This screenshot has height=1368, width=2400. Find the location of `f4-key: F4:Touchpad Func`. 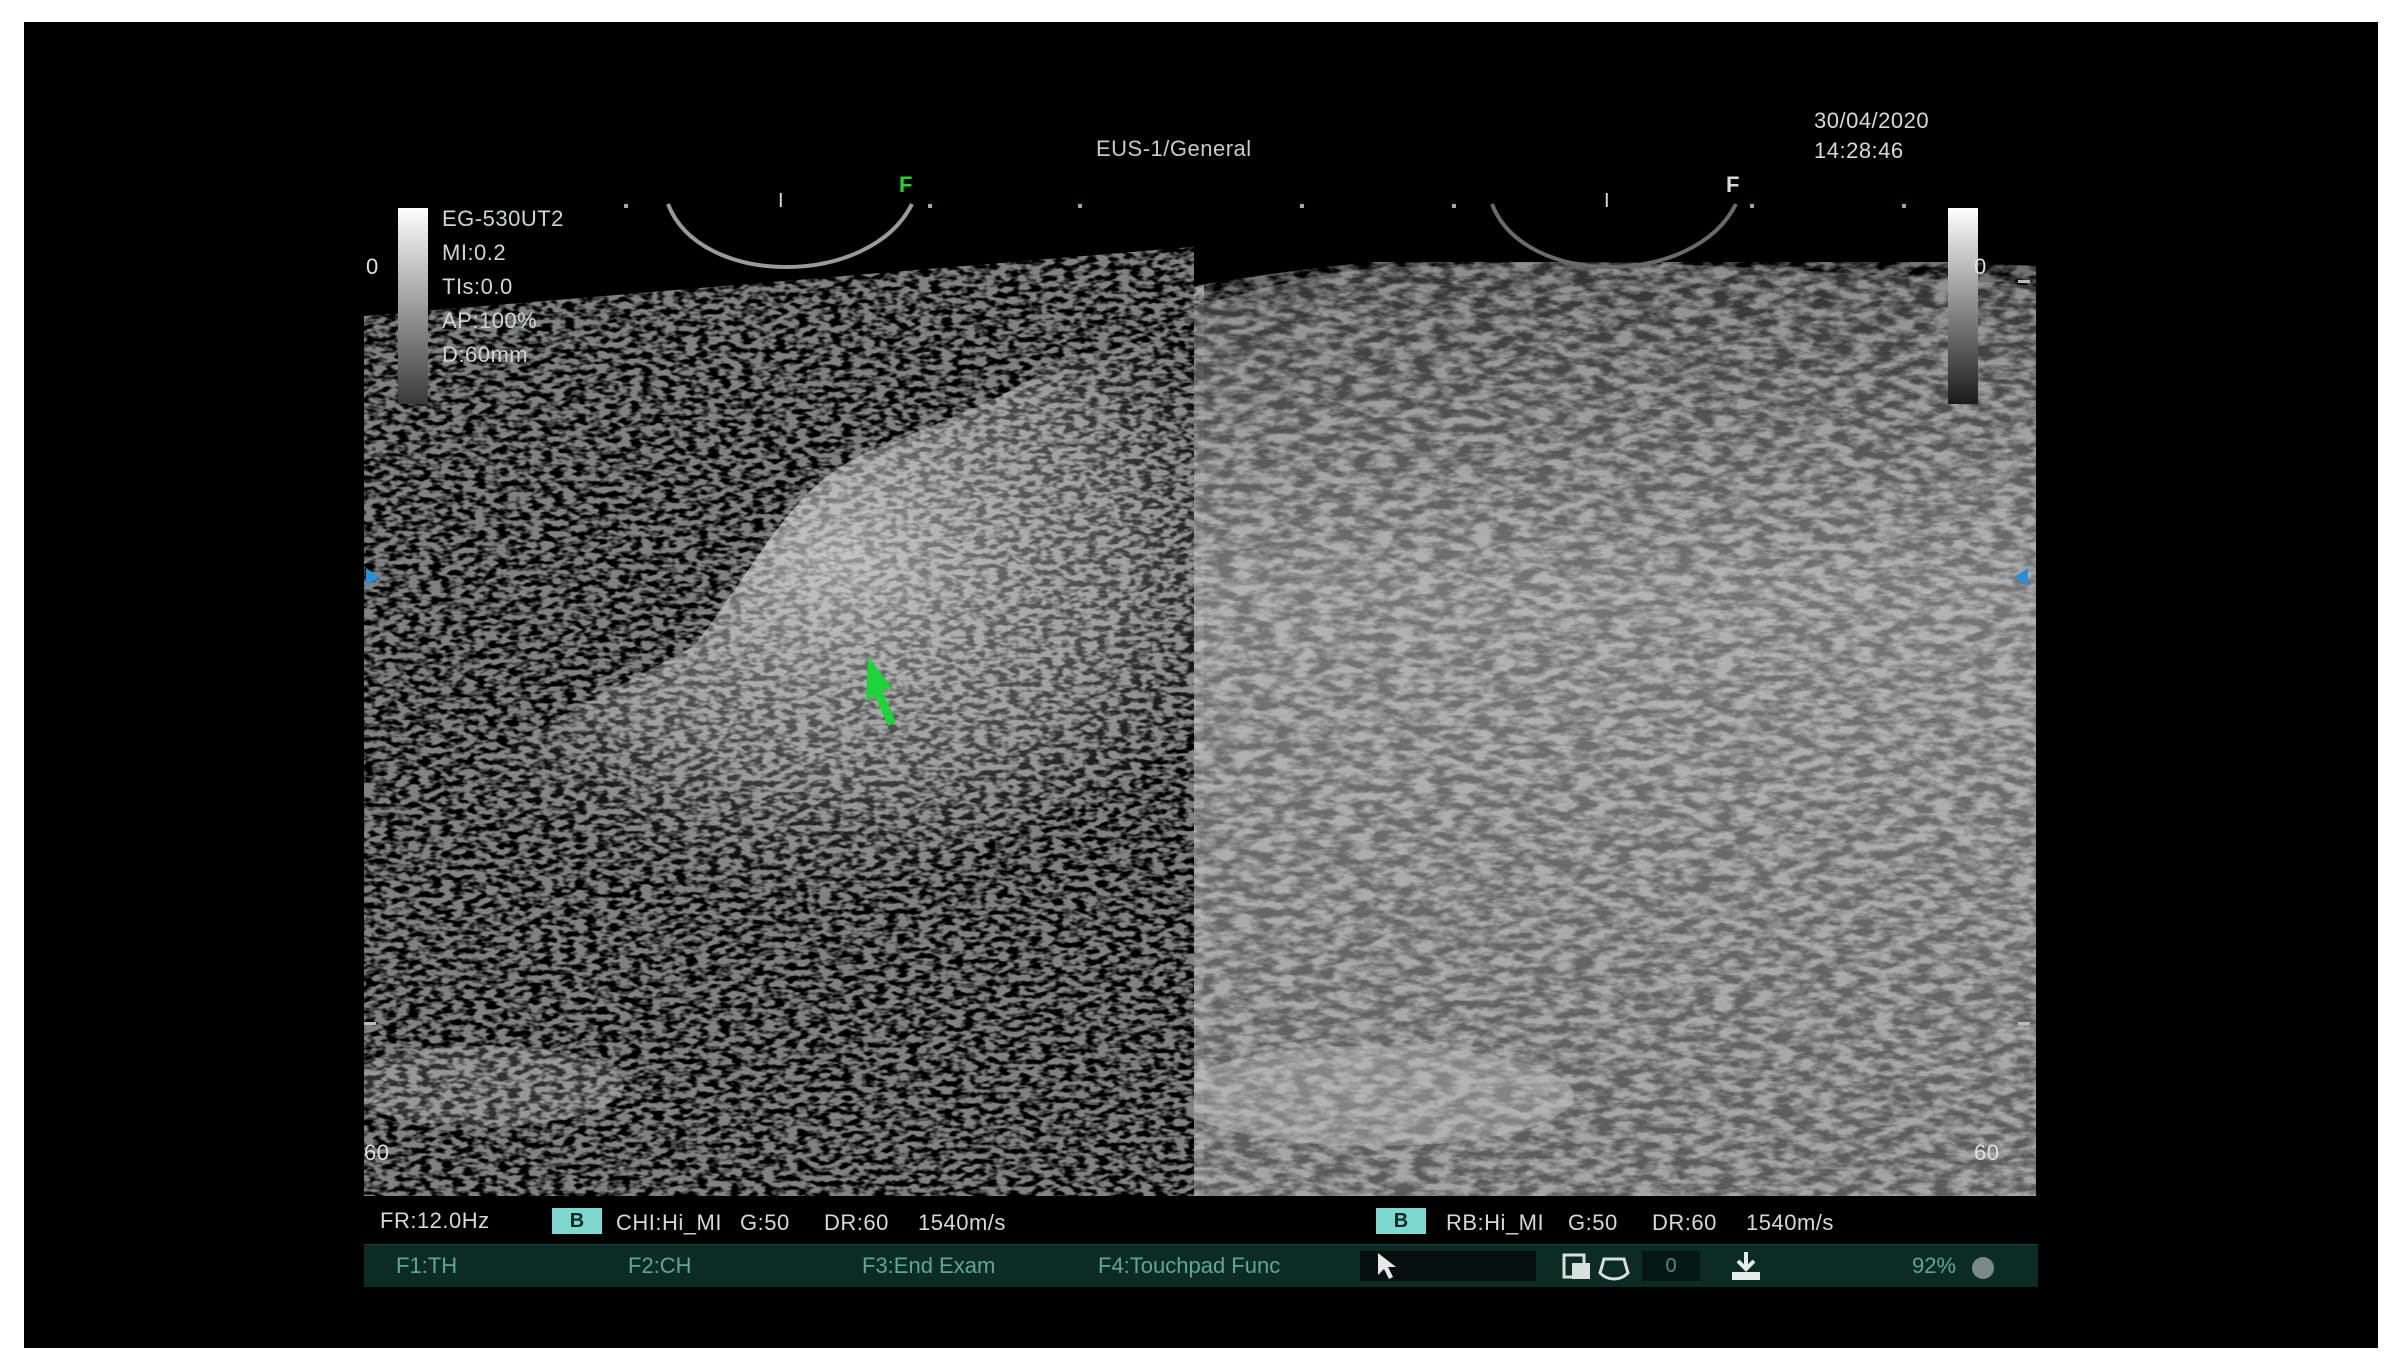

f4-key: F4:Touchpad Func is located at coordinates (1189, 1266).